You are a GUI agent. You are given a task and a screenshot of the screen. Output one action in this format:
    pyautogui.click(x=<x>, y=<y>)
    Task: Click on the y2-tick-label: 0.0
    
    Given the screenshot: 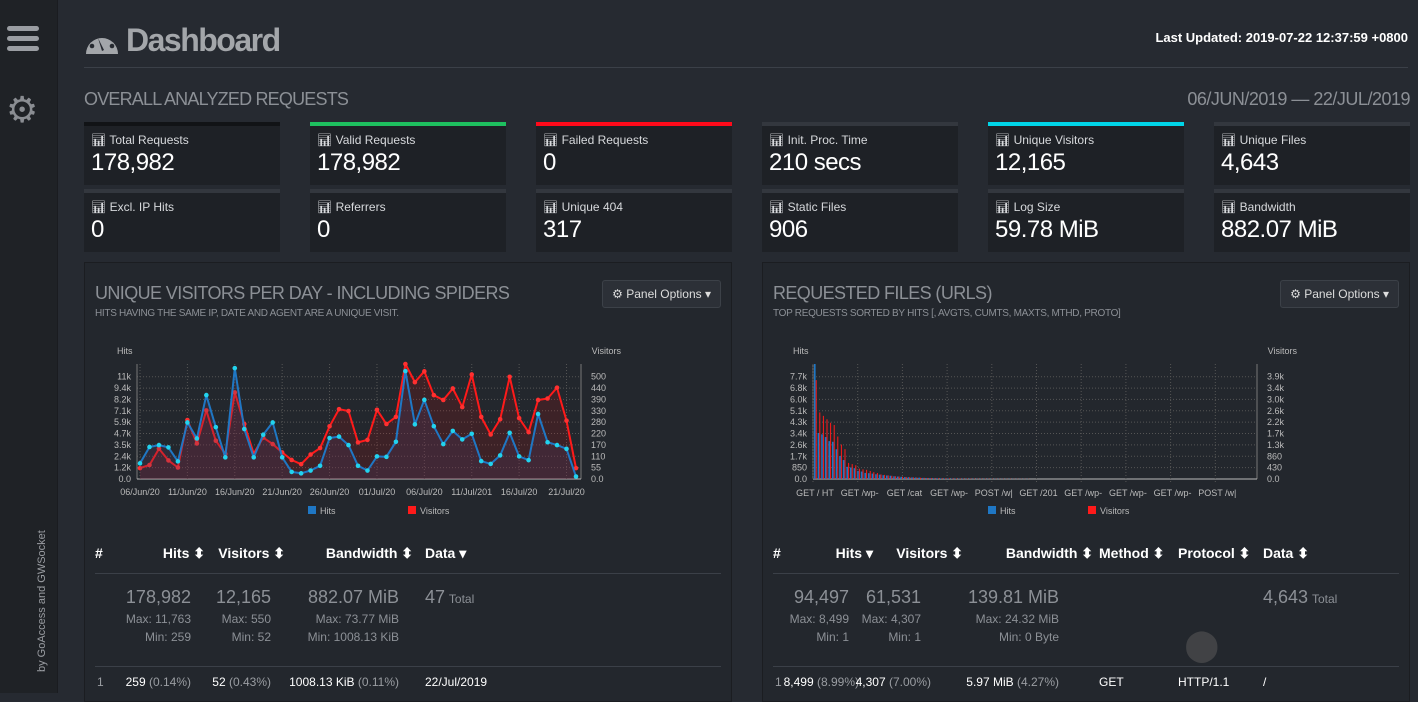 What is the action you would take?
    pyautogui.click(x=1273, y=479)
    